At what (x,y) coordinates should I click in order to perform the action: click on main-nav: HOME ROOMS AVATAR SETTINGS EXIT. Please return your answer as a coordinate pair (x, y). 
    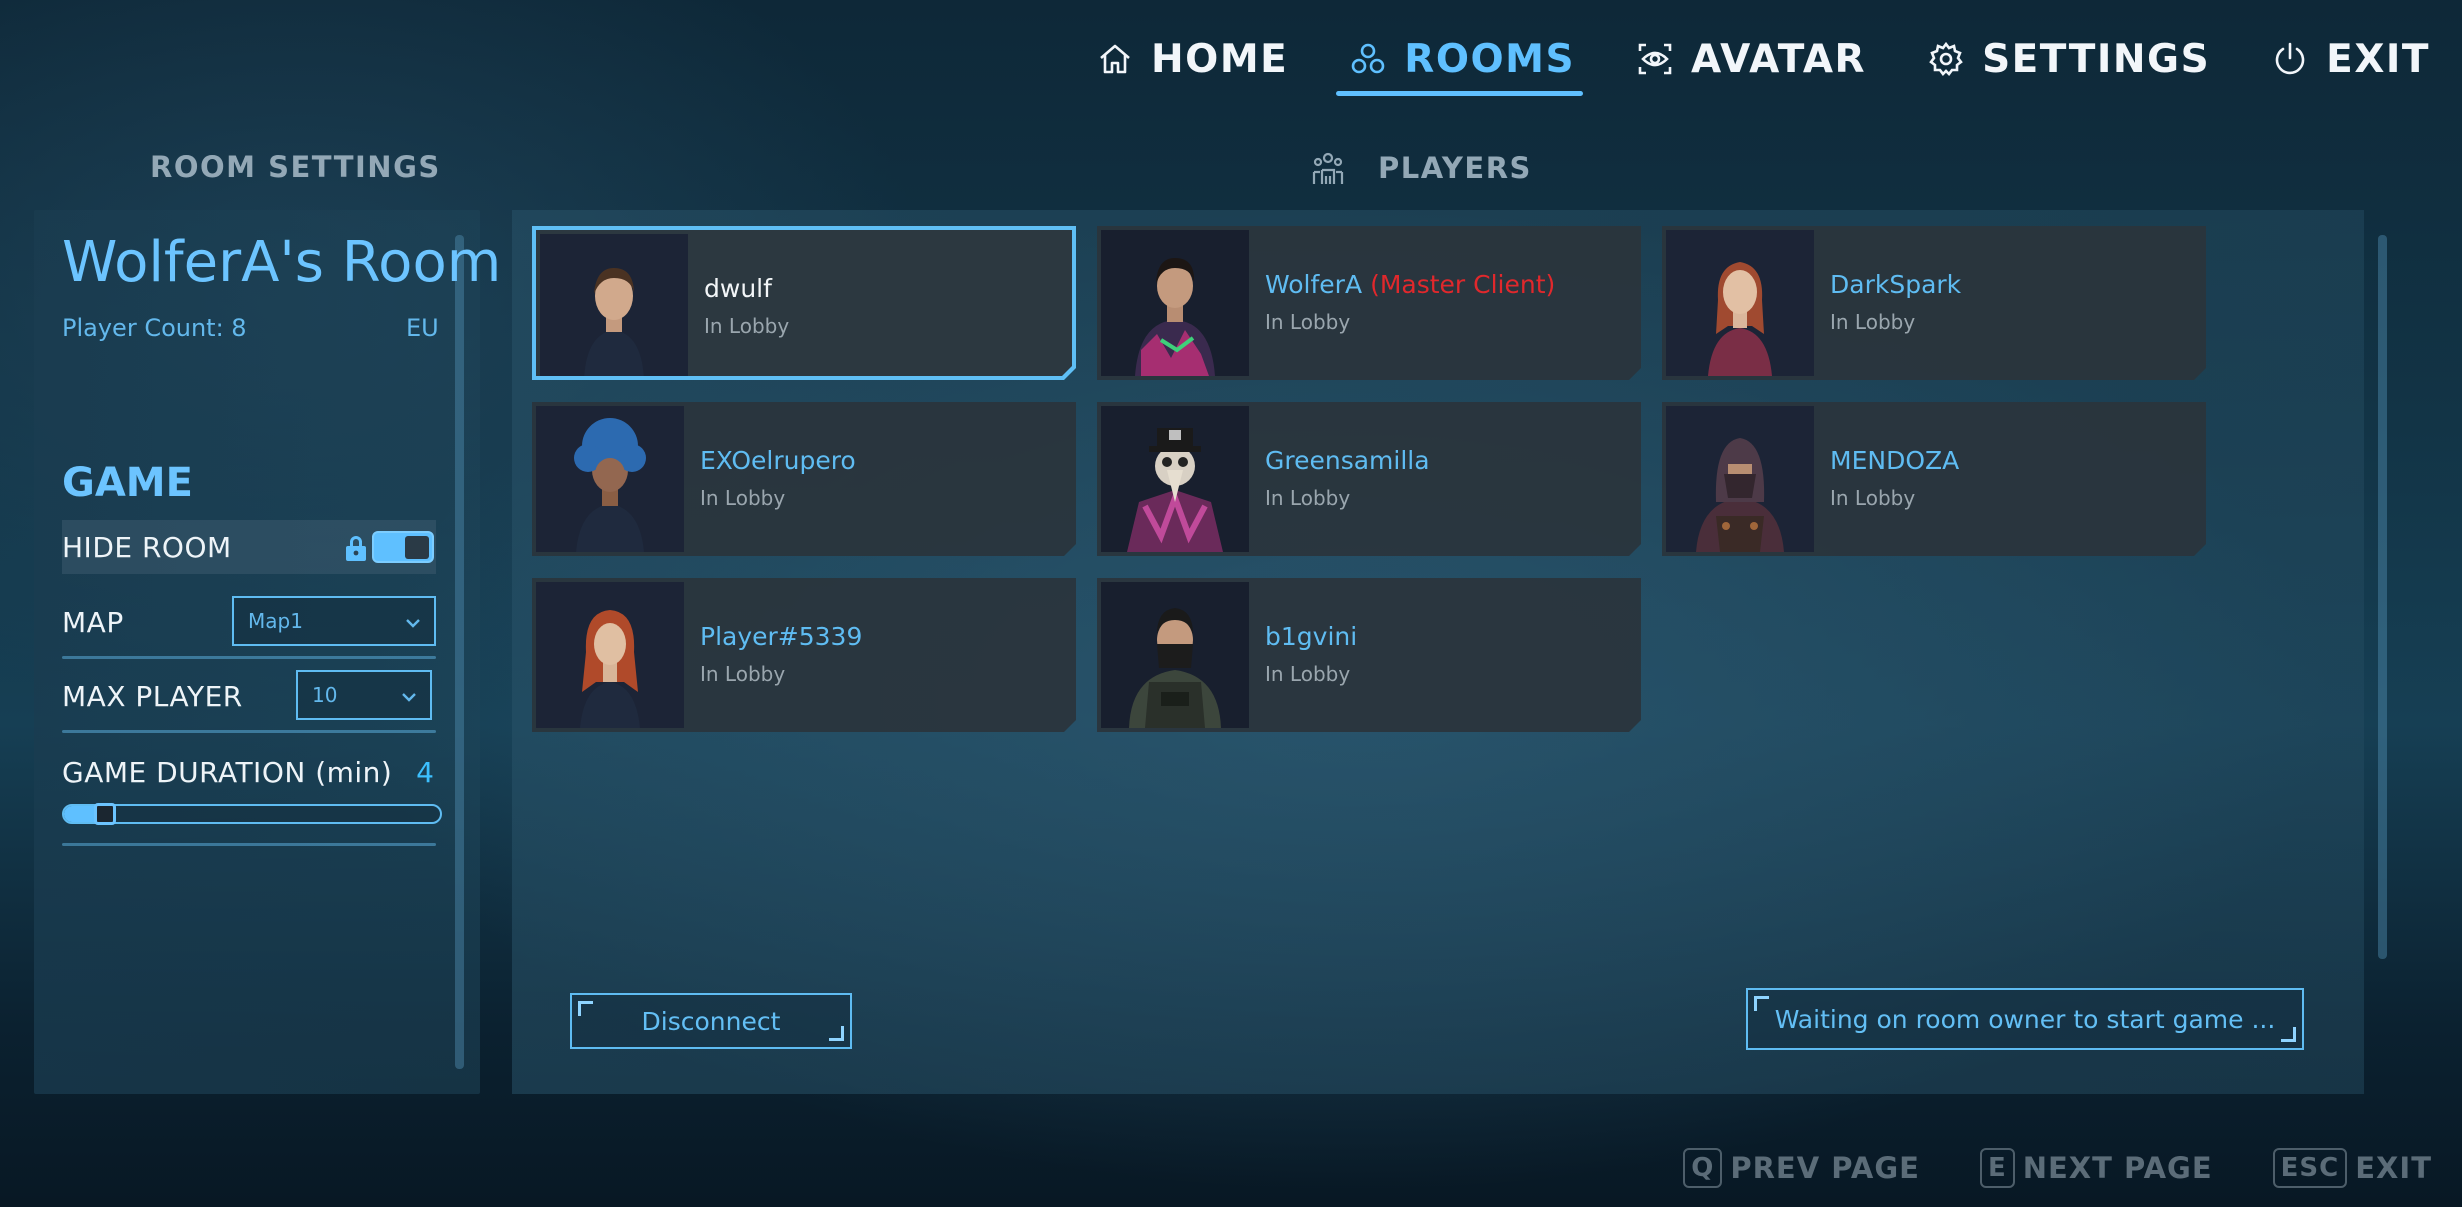
    Looking at the image, I should click on (1732, 63).